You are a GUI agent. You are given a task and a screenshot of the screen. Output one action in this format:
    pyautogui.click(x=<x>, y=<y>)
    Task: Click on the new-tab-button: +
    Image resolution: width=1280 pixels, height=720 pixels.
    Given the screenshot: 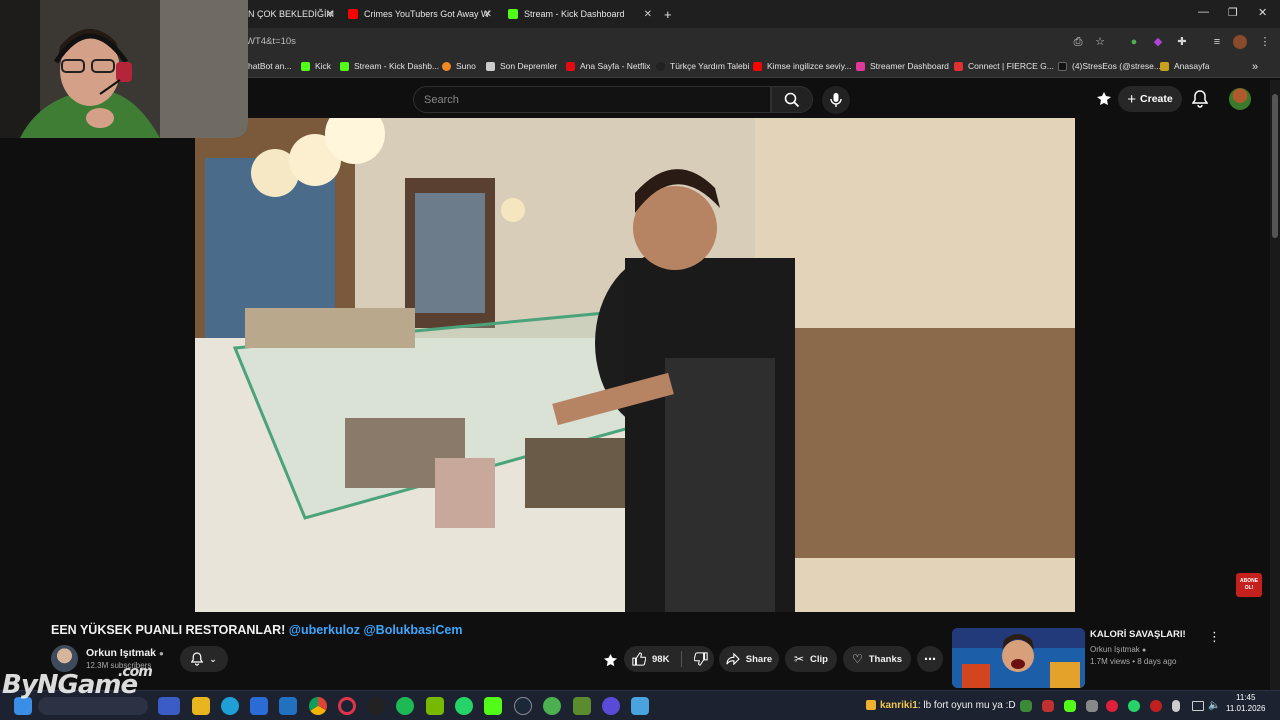 What is the action you would take?
    pyautogui.click(x=671, y=14)
    